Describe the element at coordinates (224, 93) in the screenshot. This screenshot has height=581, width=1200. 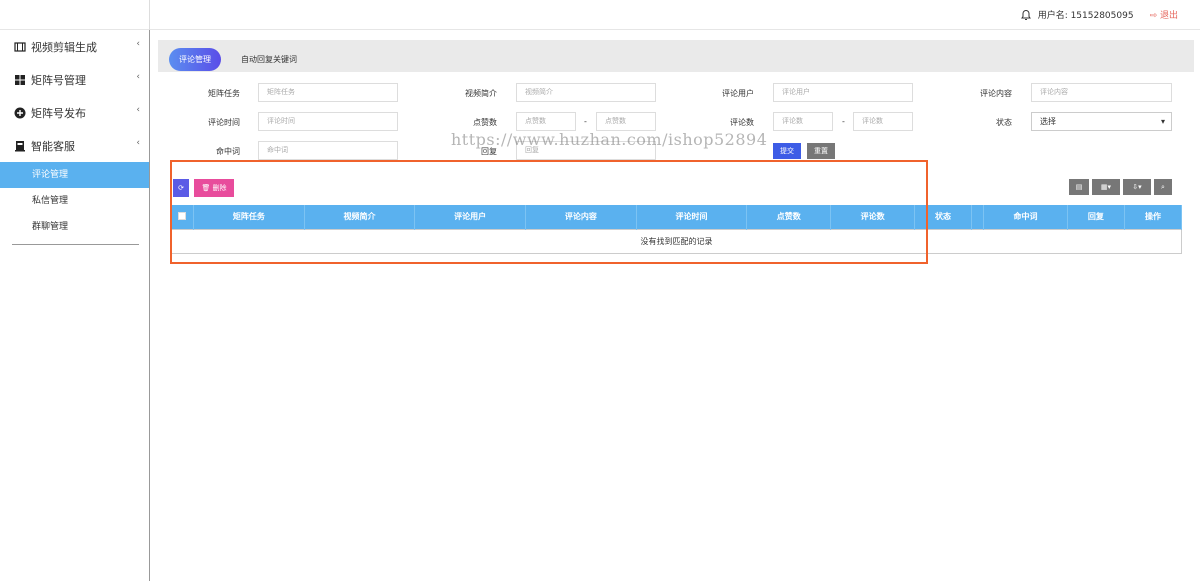
I see `task-label: 矩阵任务` at that location.